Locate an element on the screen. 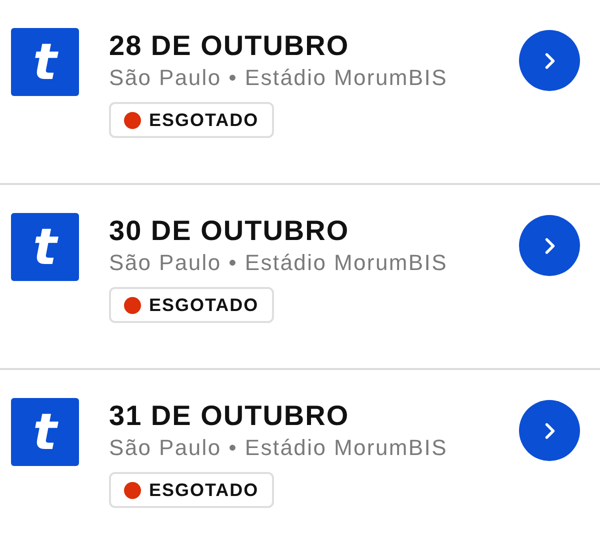  event-date: 30 DE OUTUBRO is located at coordinates (229, 231).